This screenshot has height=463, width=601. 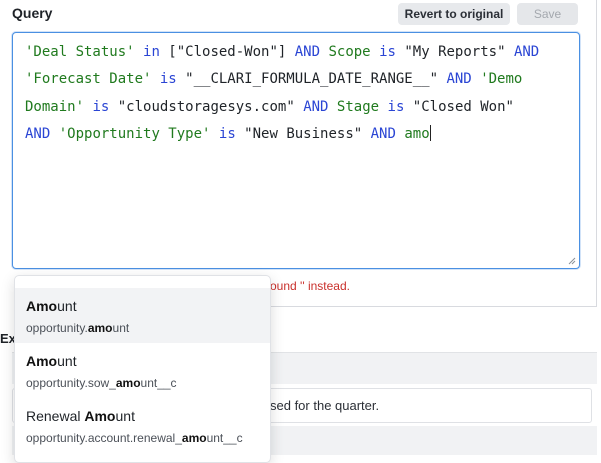 I want to click on code-token: 'Demo, so click(x=501, y=79).